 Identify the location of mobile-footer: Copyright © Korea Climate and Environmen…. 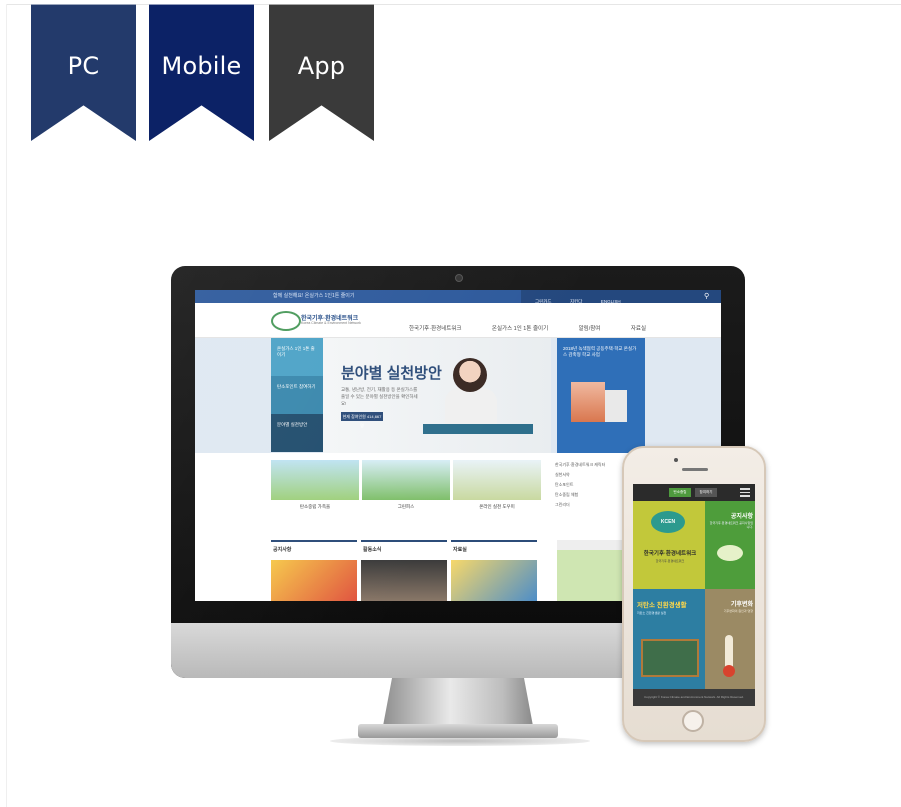
(694, 697).